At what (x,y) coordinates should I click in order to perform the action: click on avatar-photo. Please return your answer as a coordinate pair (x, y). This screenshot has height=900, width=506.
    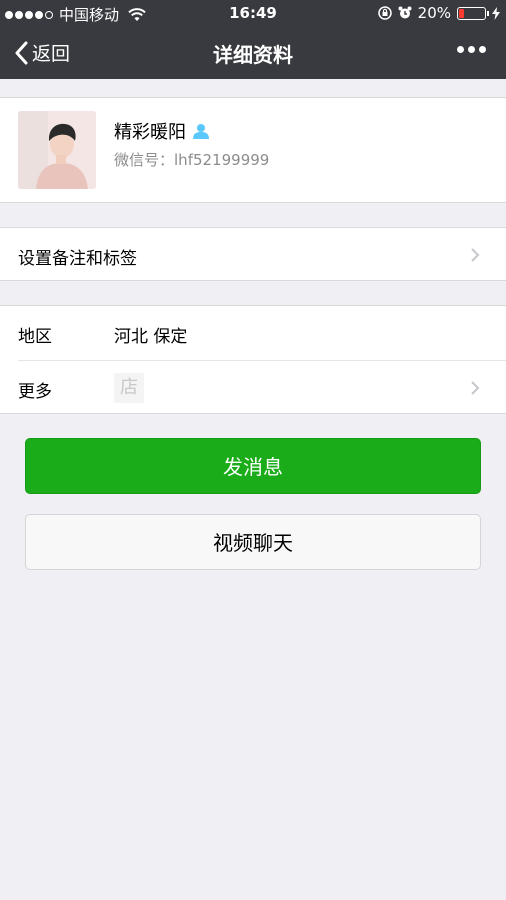
    Looking at the image, I should click on (57, 150).